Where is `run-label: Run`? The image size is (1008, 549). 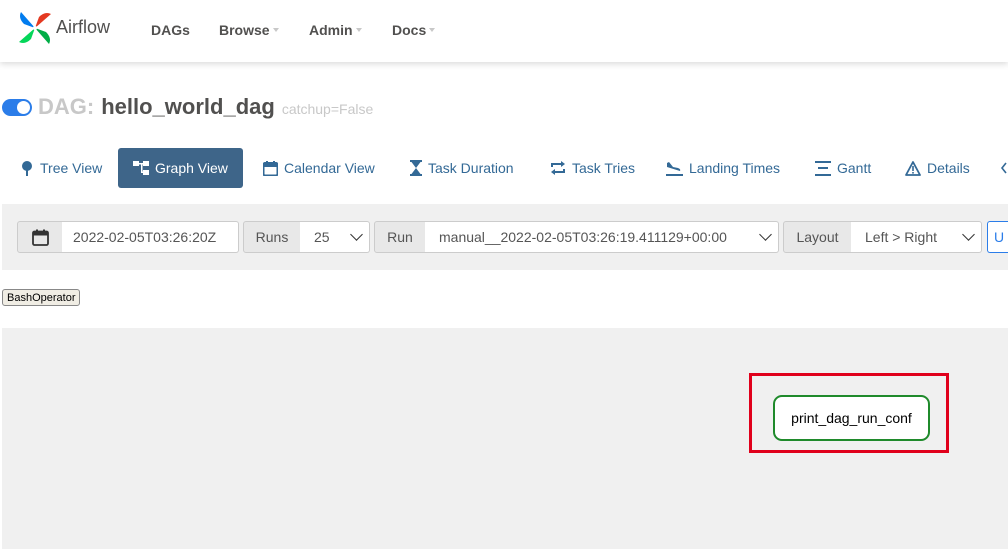 run-label: Run is located at coordinates (400, 237).